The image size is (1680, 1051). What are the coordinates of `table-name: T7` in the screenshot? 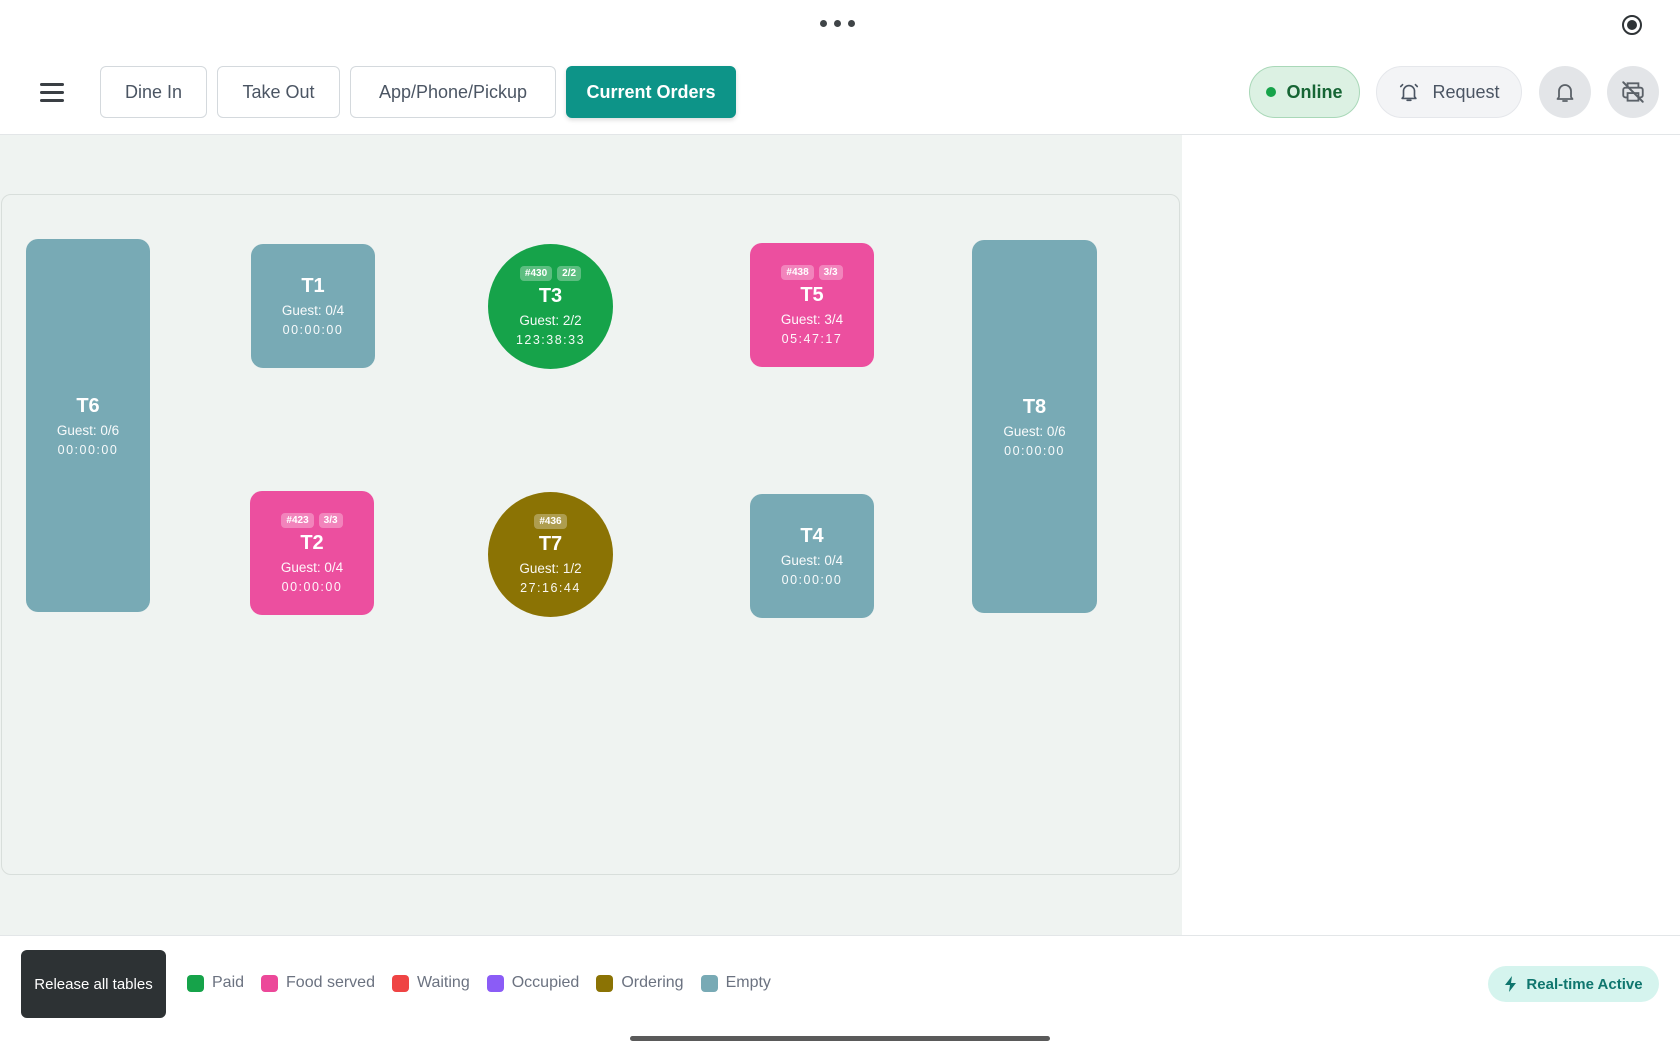 It's located at (550, 544).